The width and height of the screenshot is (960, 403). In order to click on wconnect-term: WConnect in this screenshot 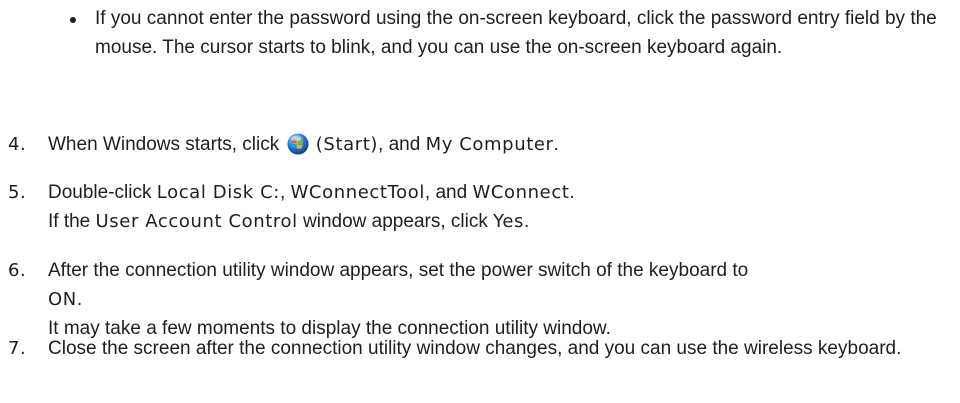, I will do `click(521, 192)`.